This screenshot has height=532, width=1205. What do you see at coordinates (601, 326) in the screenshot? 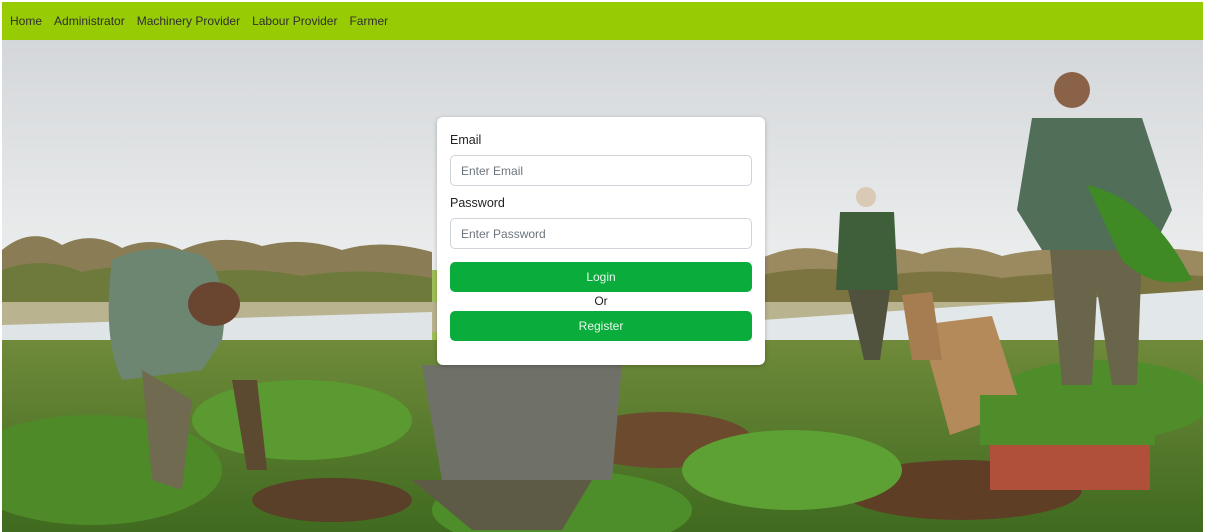
I see `register-button: Register` at bounding box center [601, 326].